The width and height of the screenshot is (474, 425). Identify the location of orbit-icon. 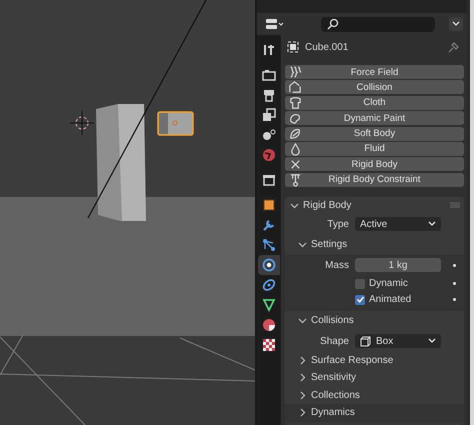
(269, 265).